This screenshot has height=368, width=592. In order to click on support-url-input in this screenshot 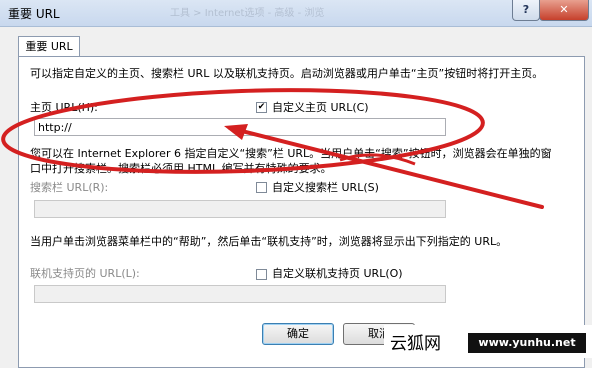, I will do `click(243, 294)`.